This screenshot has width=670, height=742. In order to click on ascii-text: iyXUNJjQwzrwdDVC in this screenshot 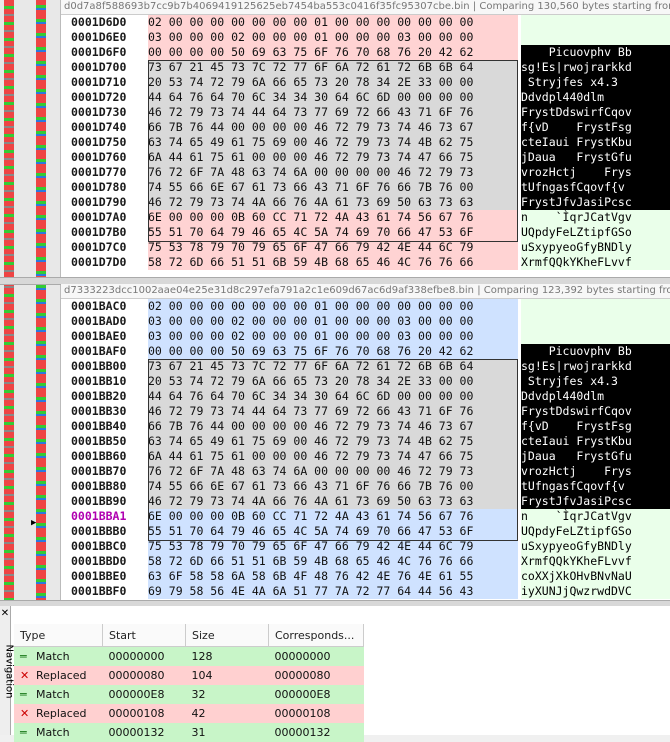, I will do `click(595, 591)`.